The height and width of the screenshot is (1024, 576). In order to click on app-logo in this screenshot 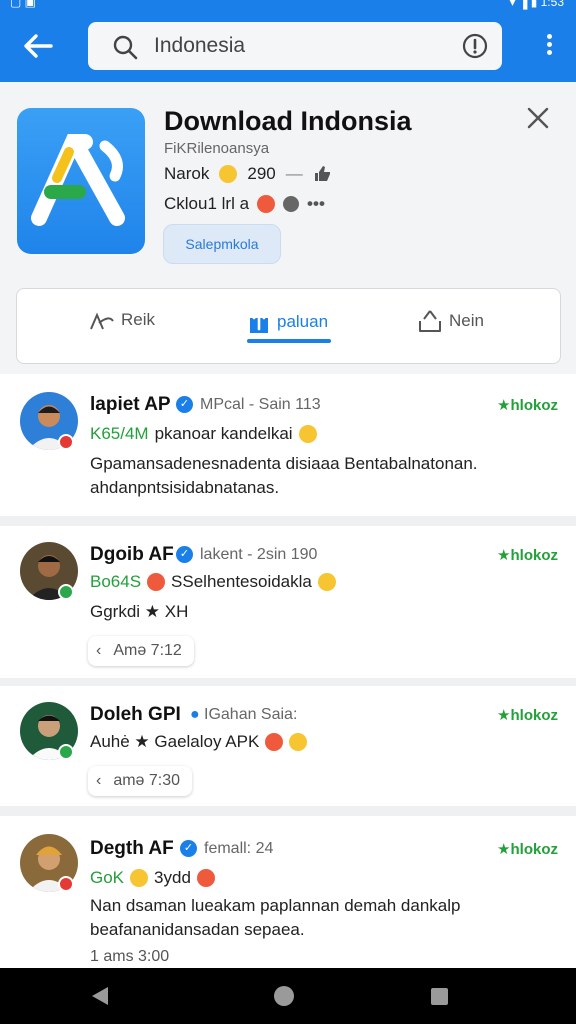, I will do `click(81, 181)`.